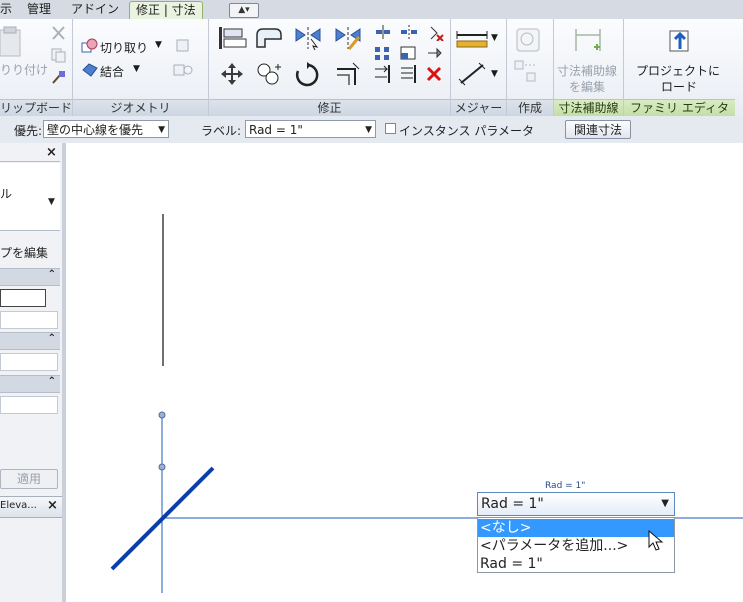 The width and height of the screenshot is (743, 602). I want to click on prefer-select: 壁の中心線を優先 ▼, so click(106, 129).